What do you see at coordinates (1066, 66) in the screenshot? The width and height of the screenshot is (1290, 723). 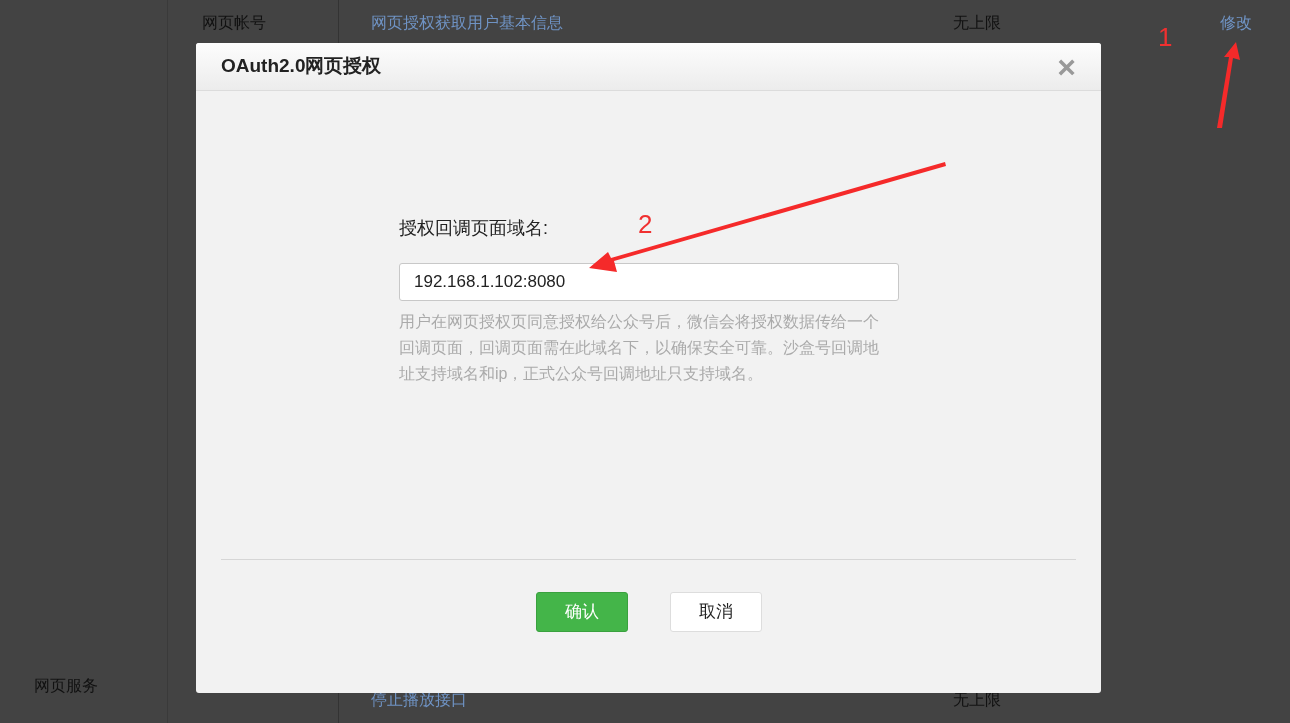 I see `close-button: ×` at bounding box center [1066, 66].